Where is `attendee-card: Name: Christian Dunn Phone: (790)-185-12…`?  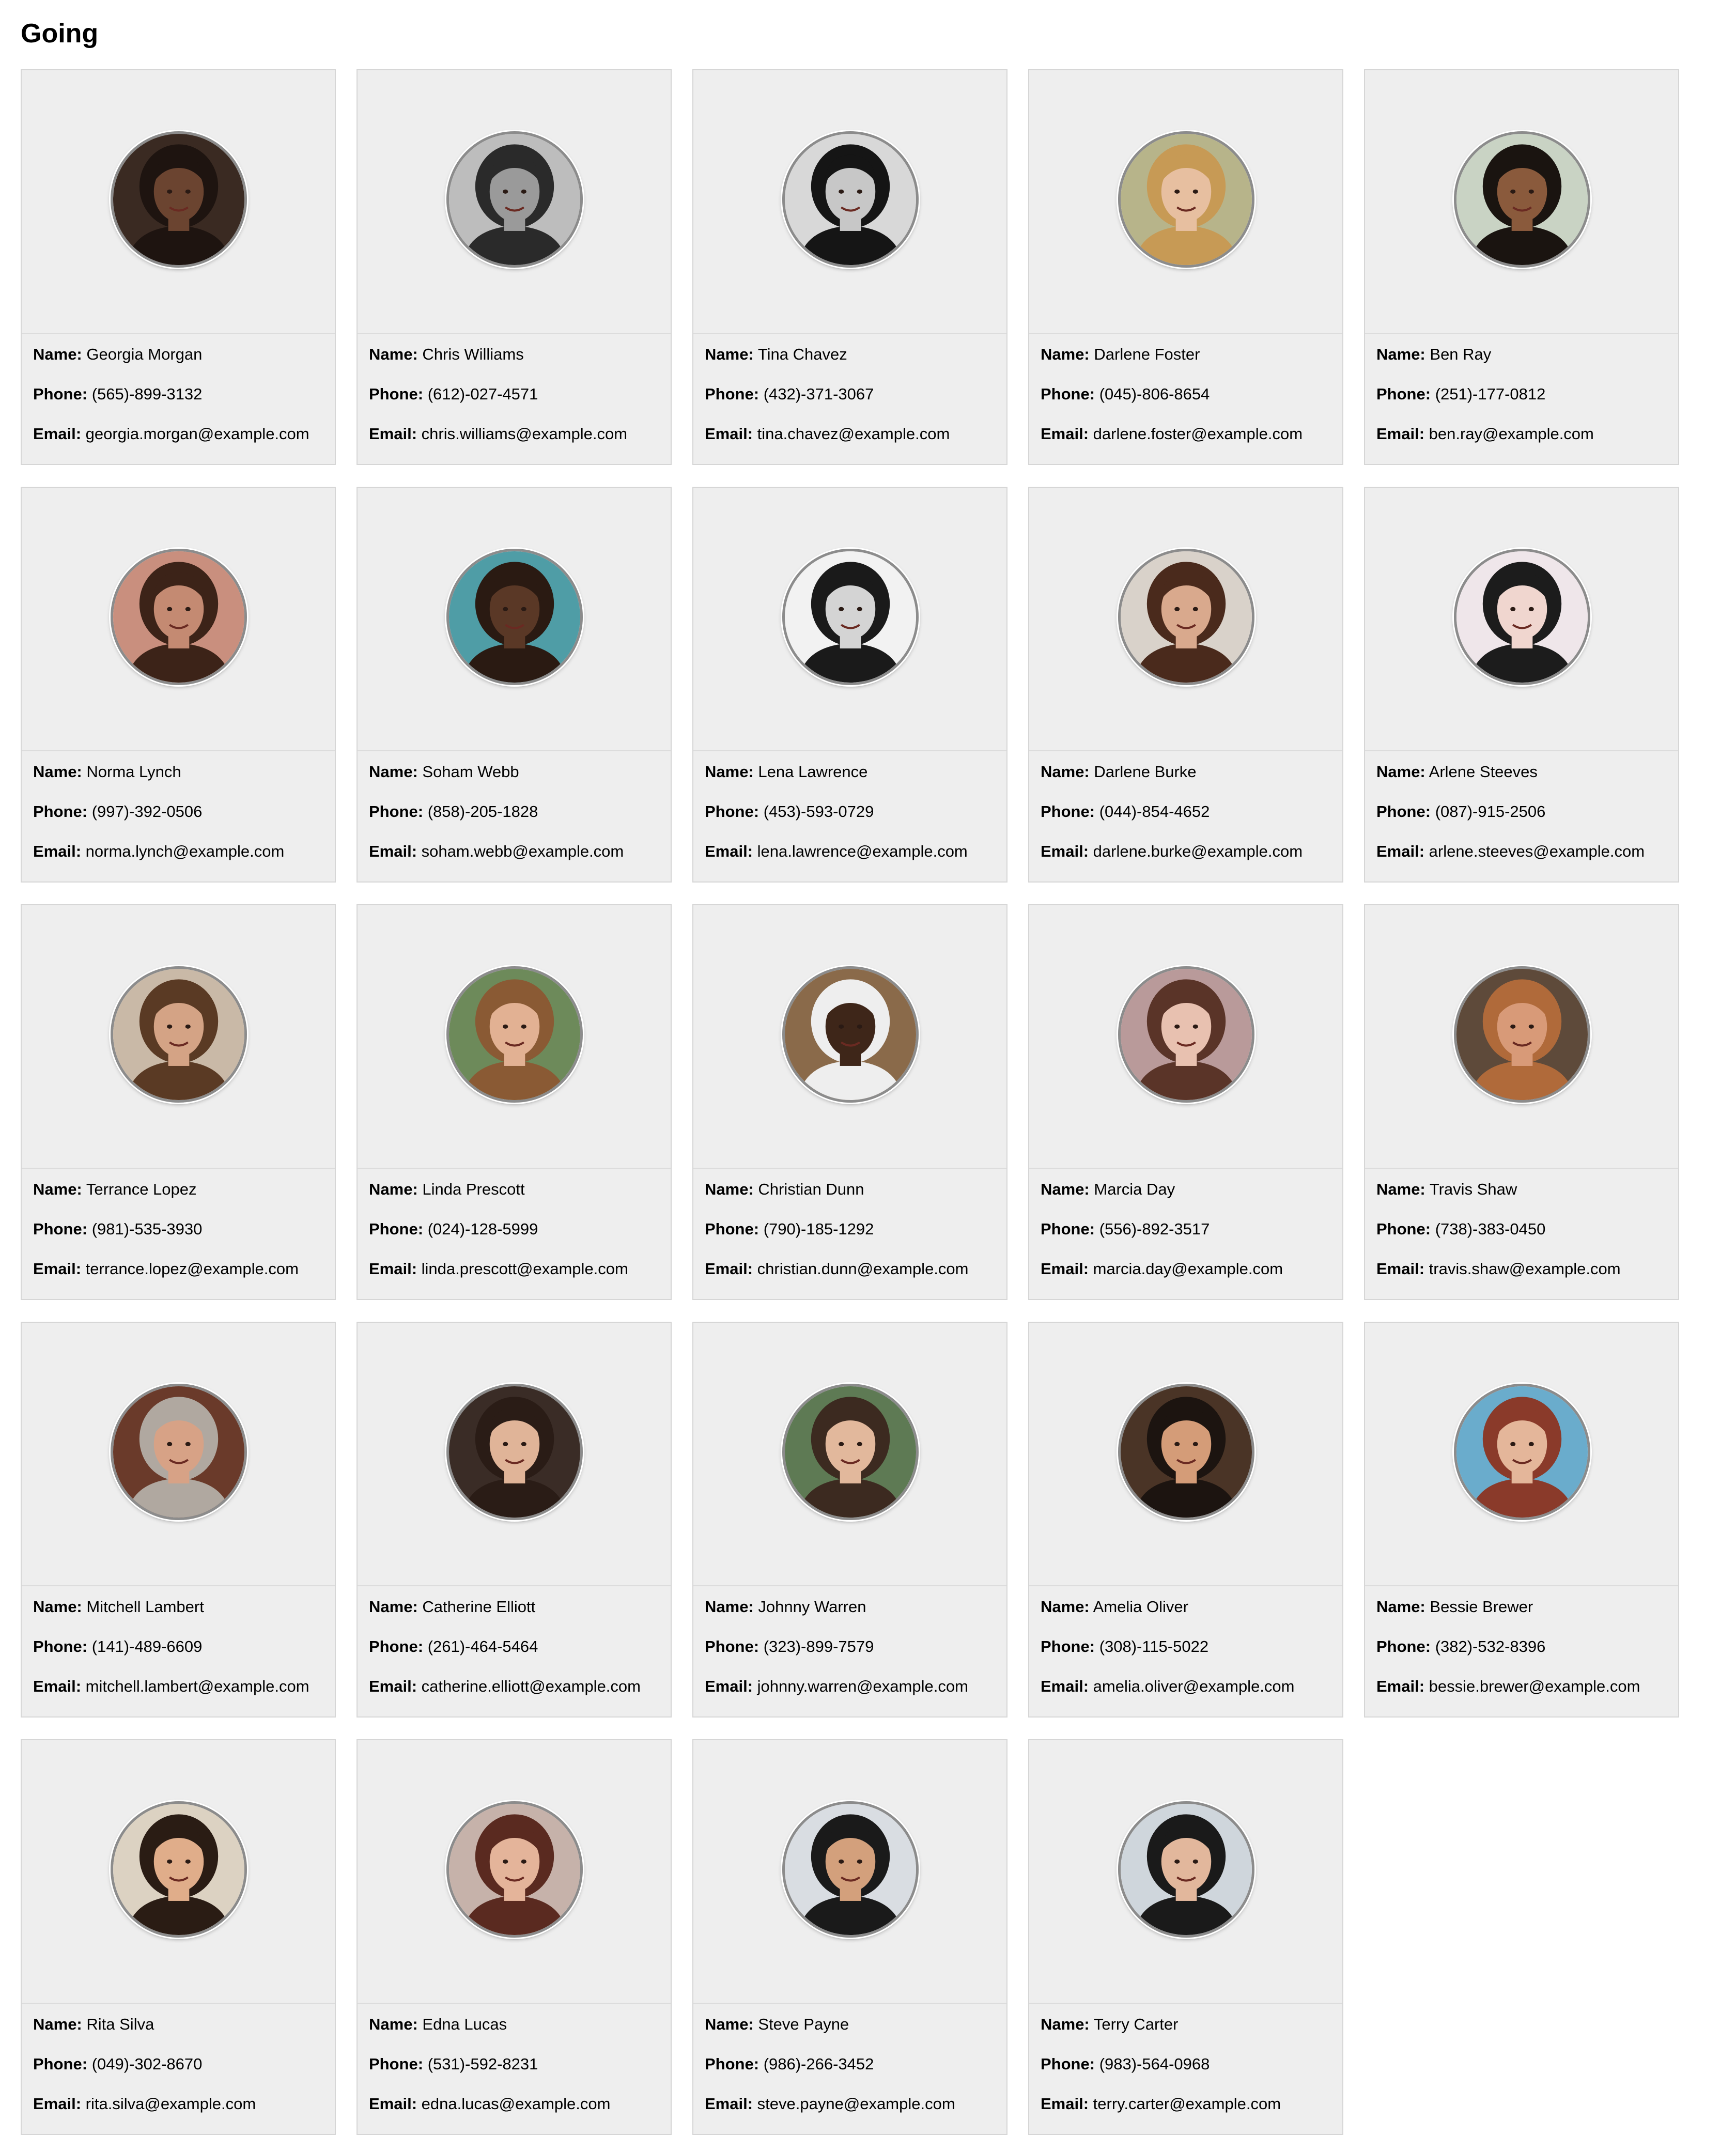
attendee-card: Name: Christian Dunn Phone: (790)-185-12… is located at coordinates (850, 1102).